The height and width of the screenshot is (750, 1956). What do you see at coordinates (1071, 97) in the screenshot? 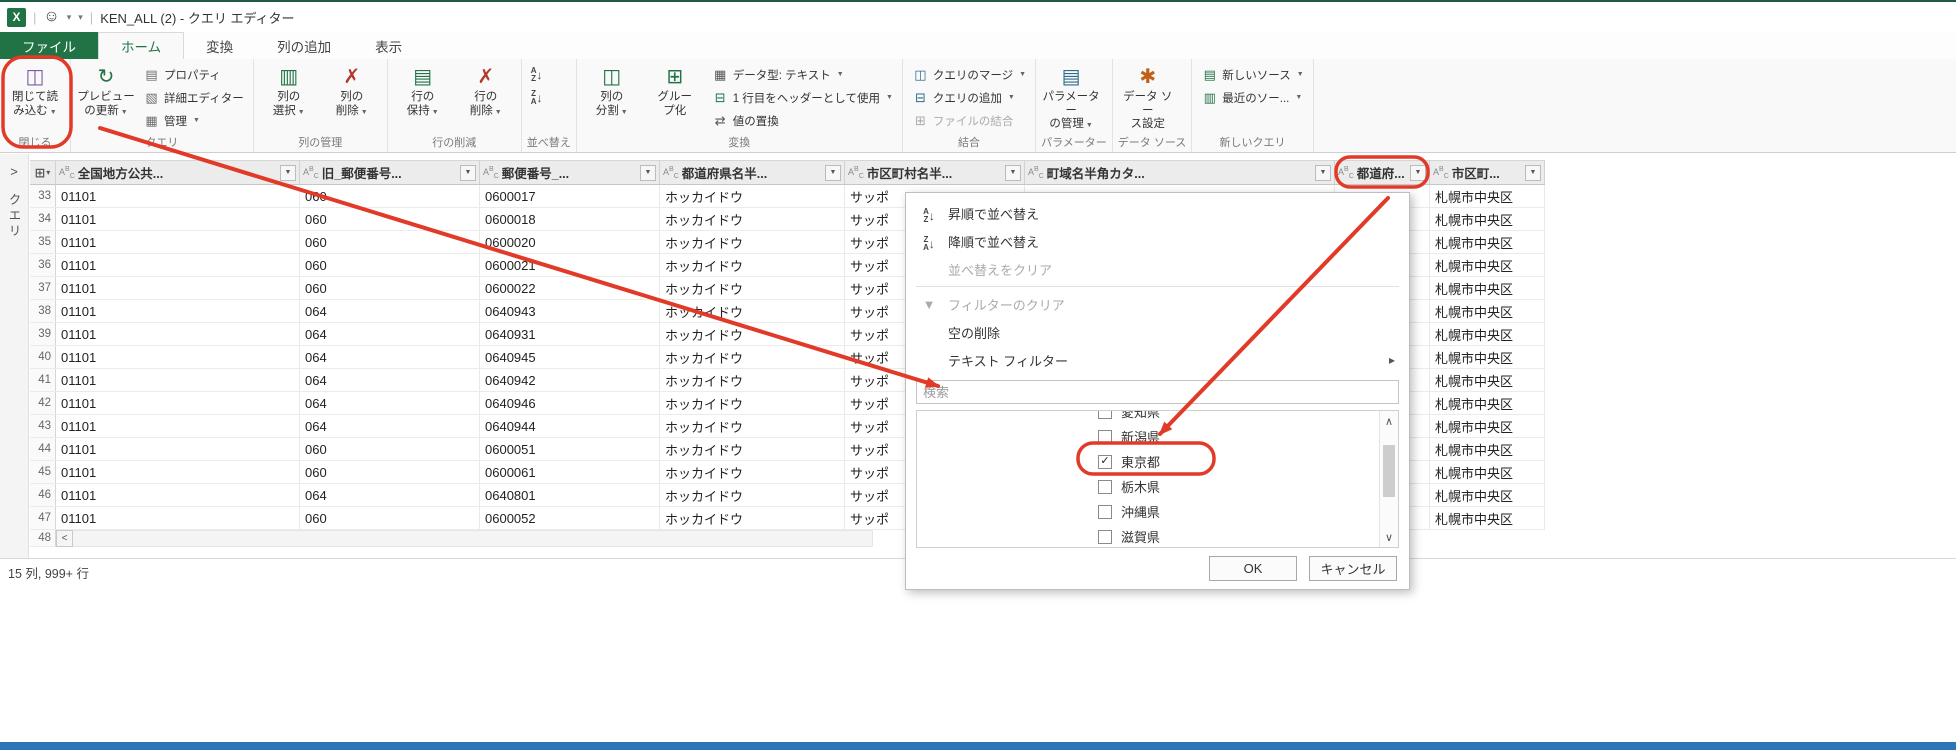
I see `manage-parameters-button: ▤ パラメーター の管理 ▼` at bounding box center [1071, 97].